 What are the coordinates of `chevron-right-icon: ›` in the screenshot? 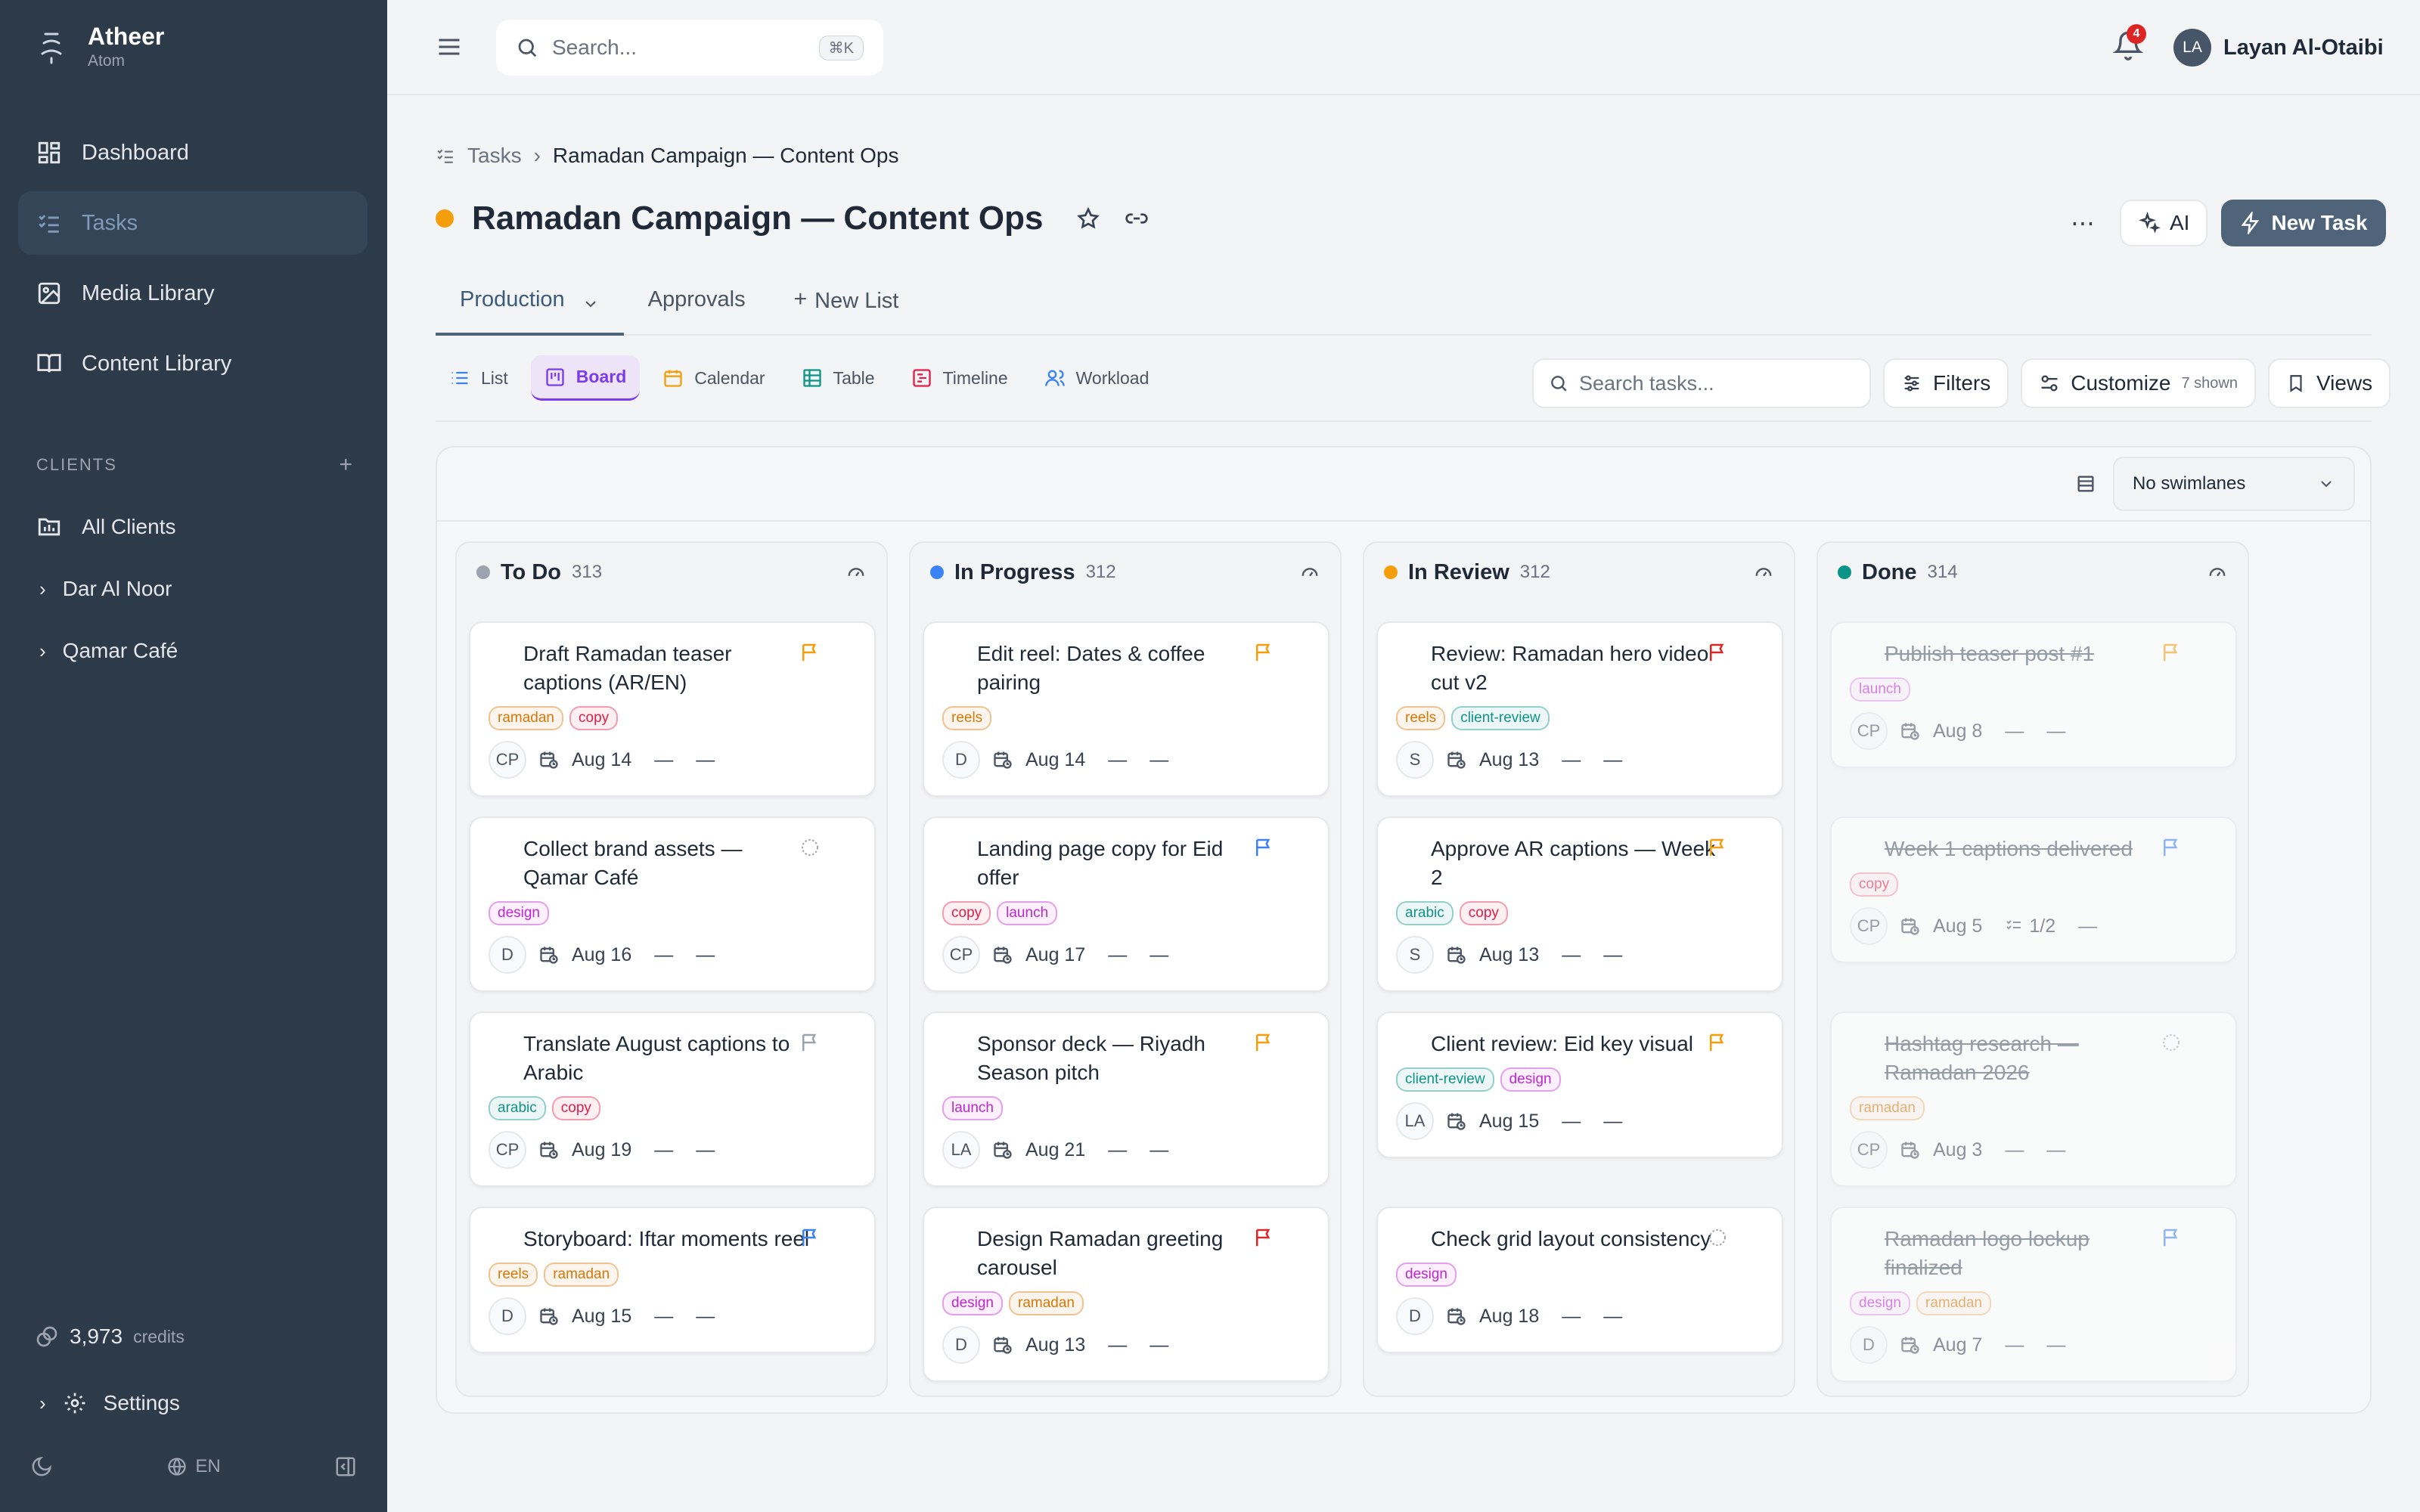 It's located at (42, 651).